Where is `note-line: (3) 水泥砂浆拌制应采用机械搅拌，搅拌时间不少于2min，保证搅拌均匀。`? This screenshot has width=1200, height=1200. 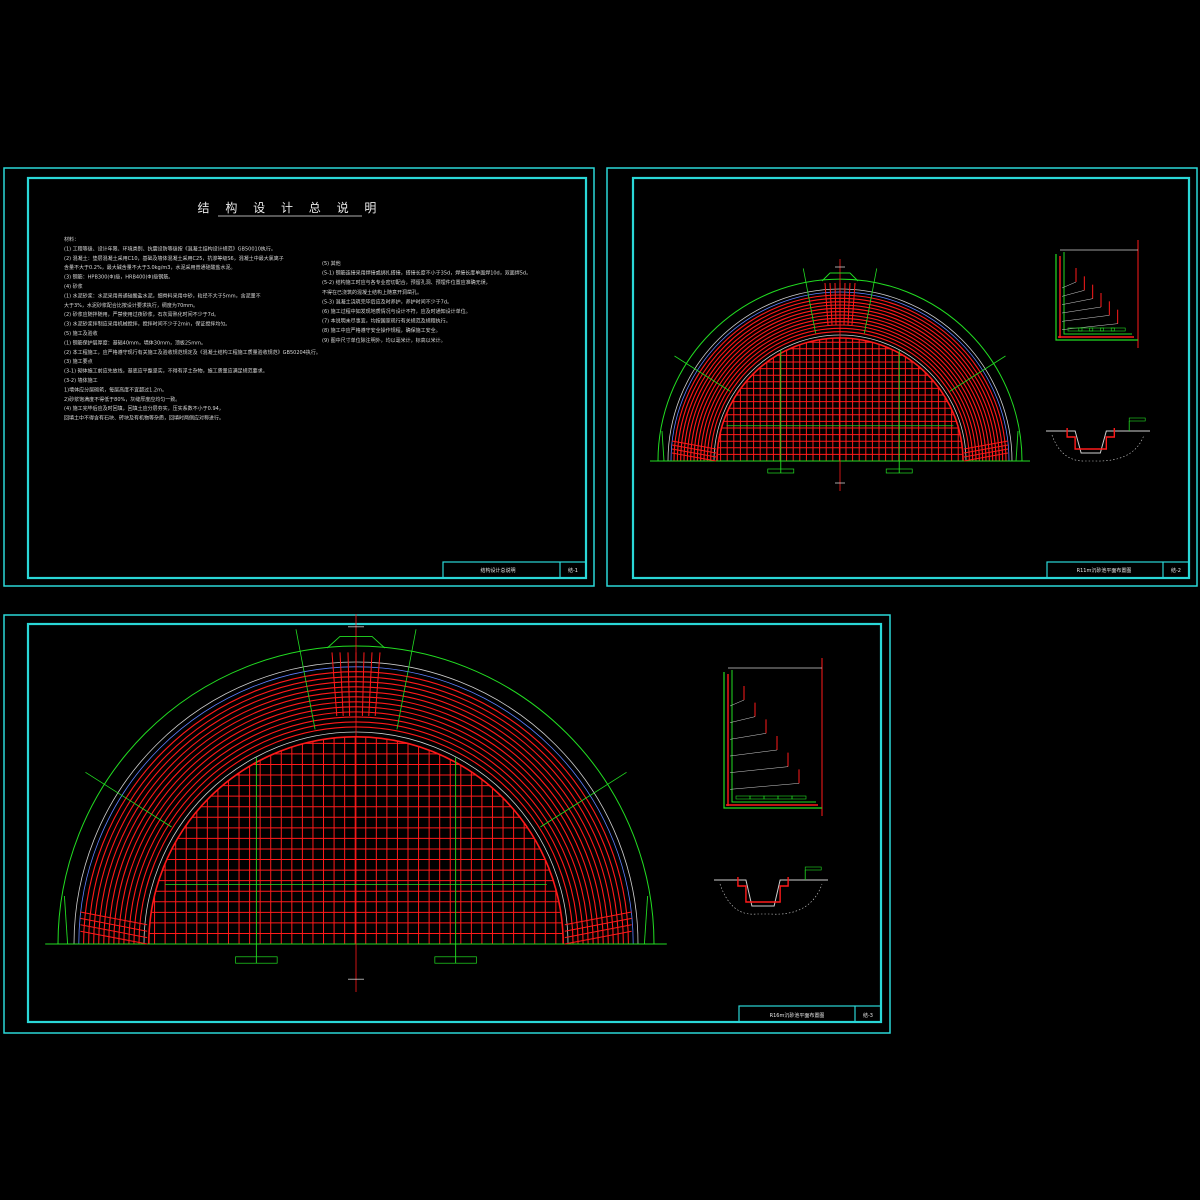
note-line: (3) 水泥砂浆拌制应采用机械搅拌，搅拌时间不少于2min，保证搅拌均匀。 is located at coordinates (147, 324).